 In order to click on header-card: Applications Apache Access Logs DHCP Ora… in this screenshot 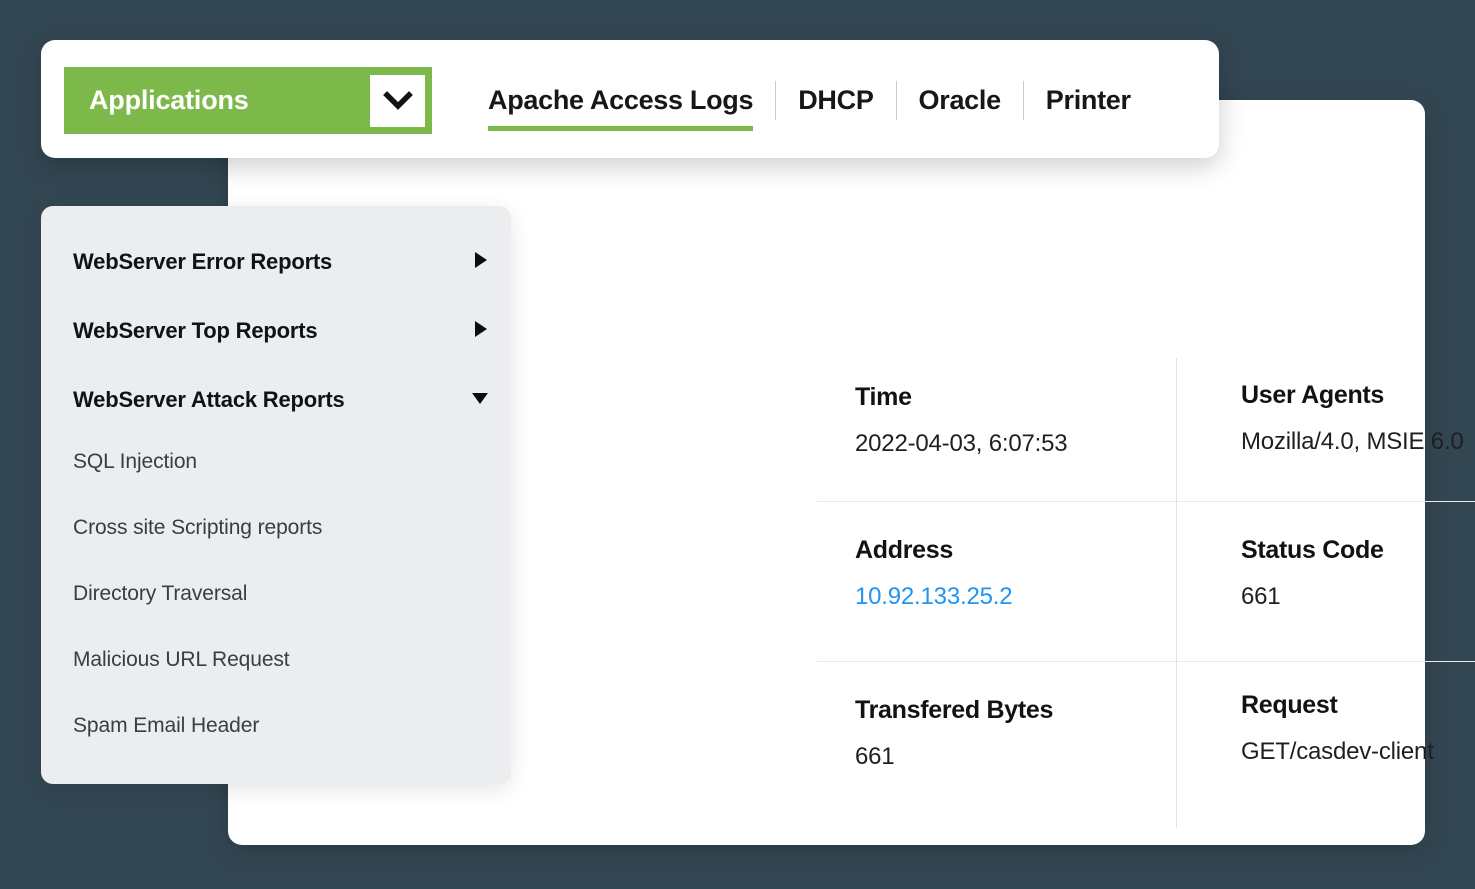, I will do `click(630, 99)`.